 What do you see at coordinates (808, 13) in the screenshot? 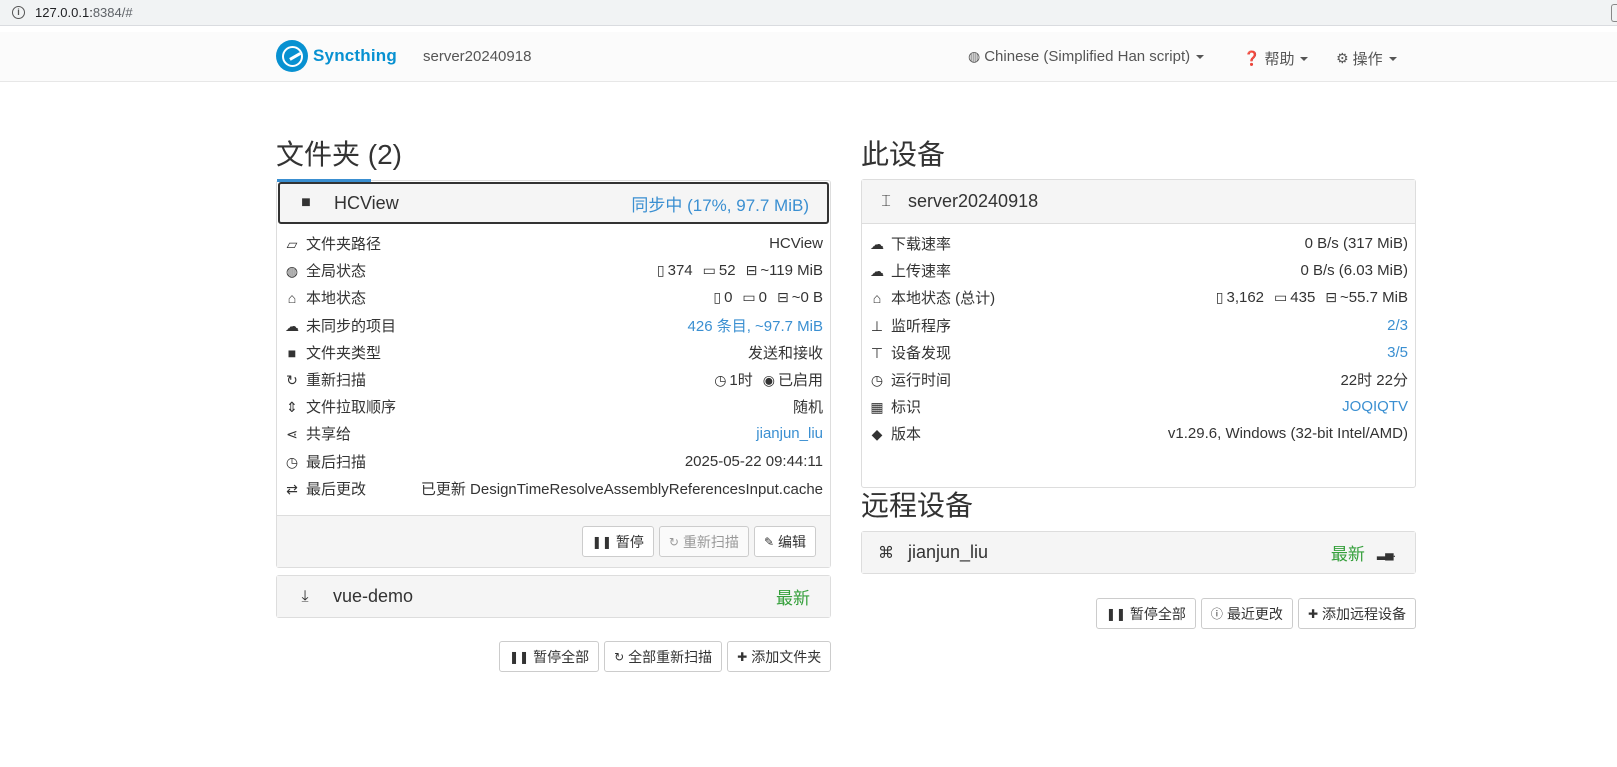
I see `browser-address-bar: i 127.0.0.1:8384/#` at bounding box center [808, 13].